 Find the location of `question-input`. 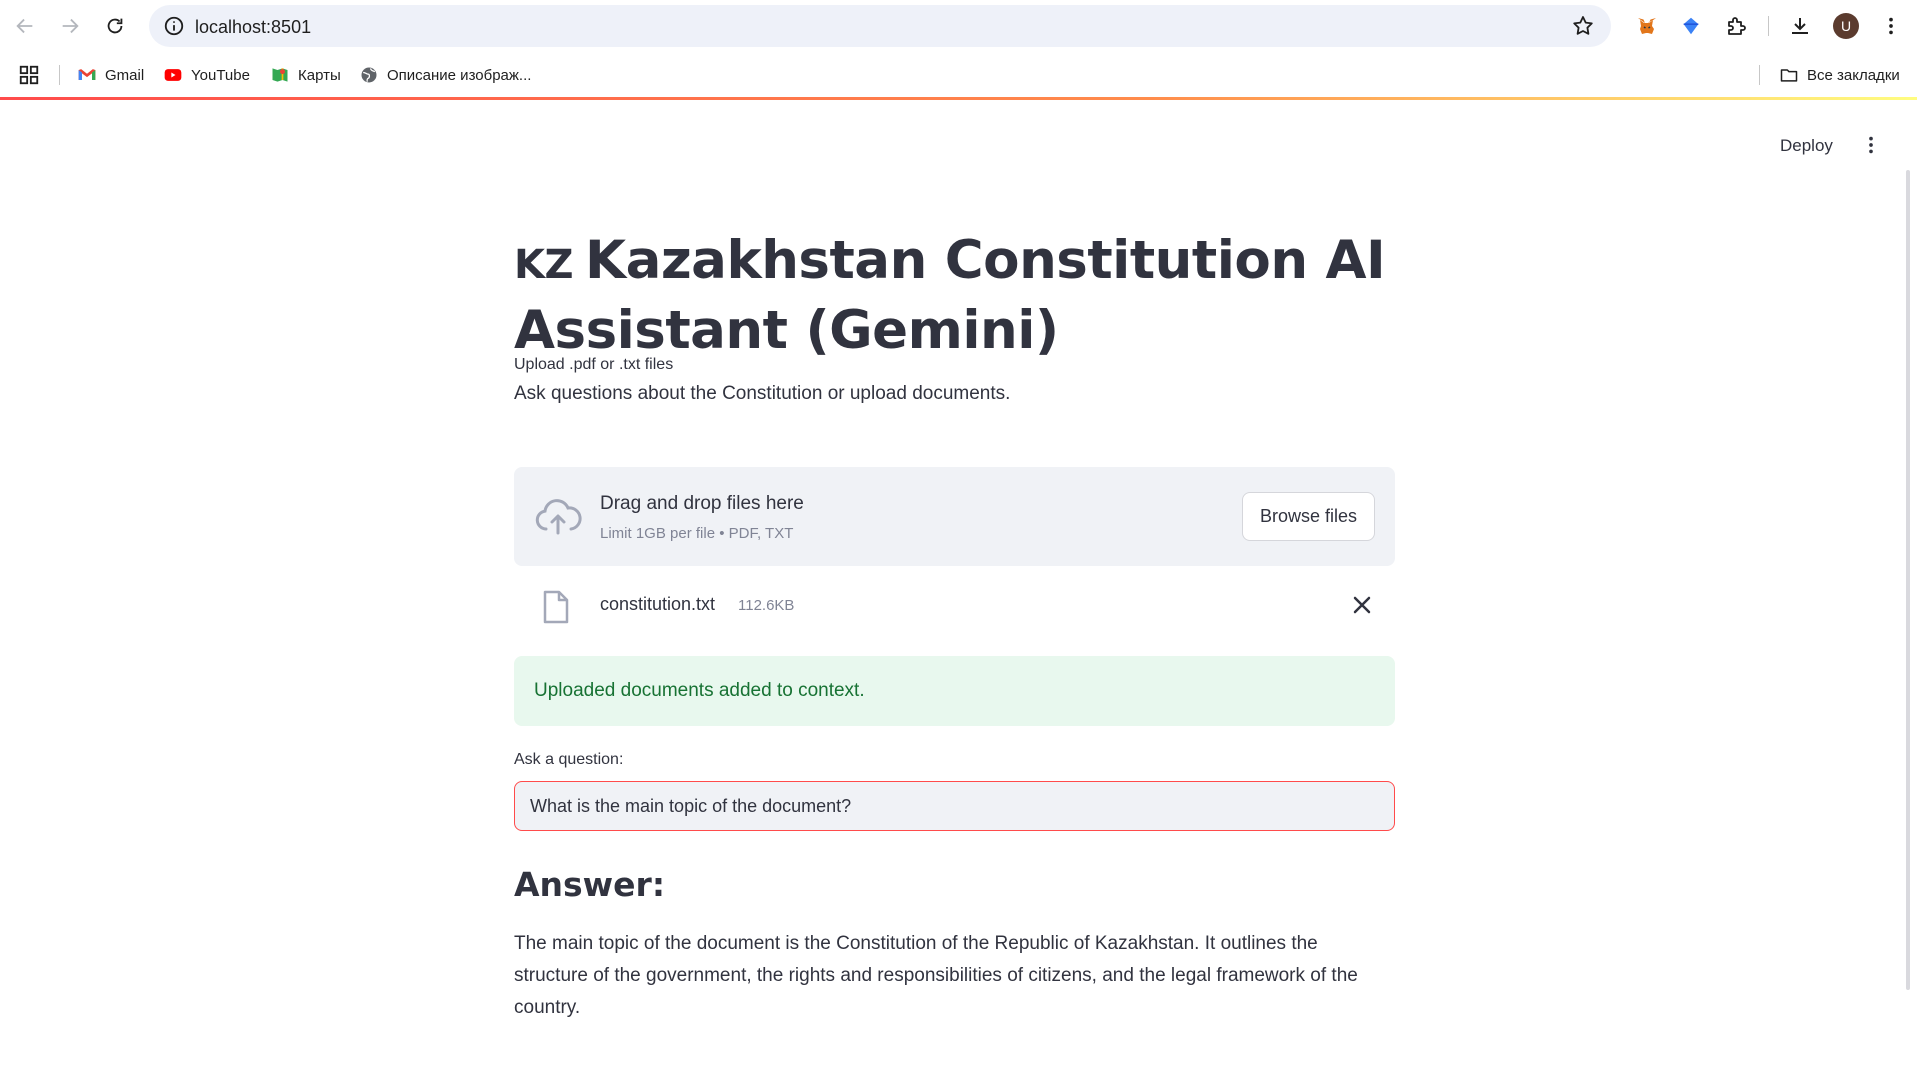

question-input is located at coordinates (955, 806).